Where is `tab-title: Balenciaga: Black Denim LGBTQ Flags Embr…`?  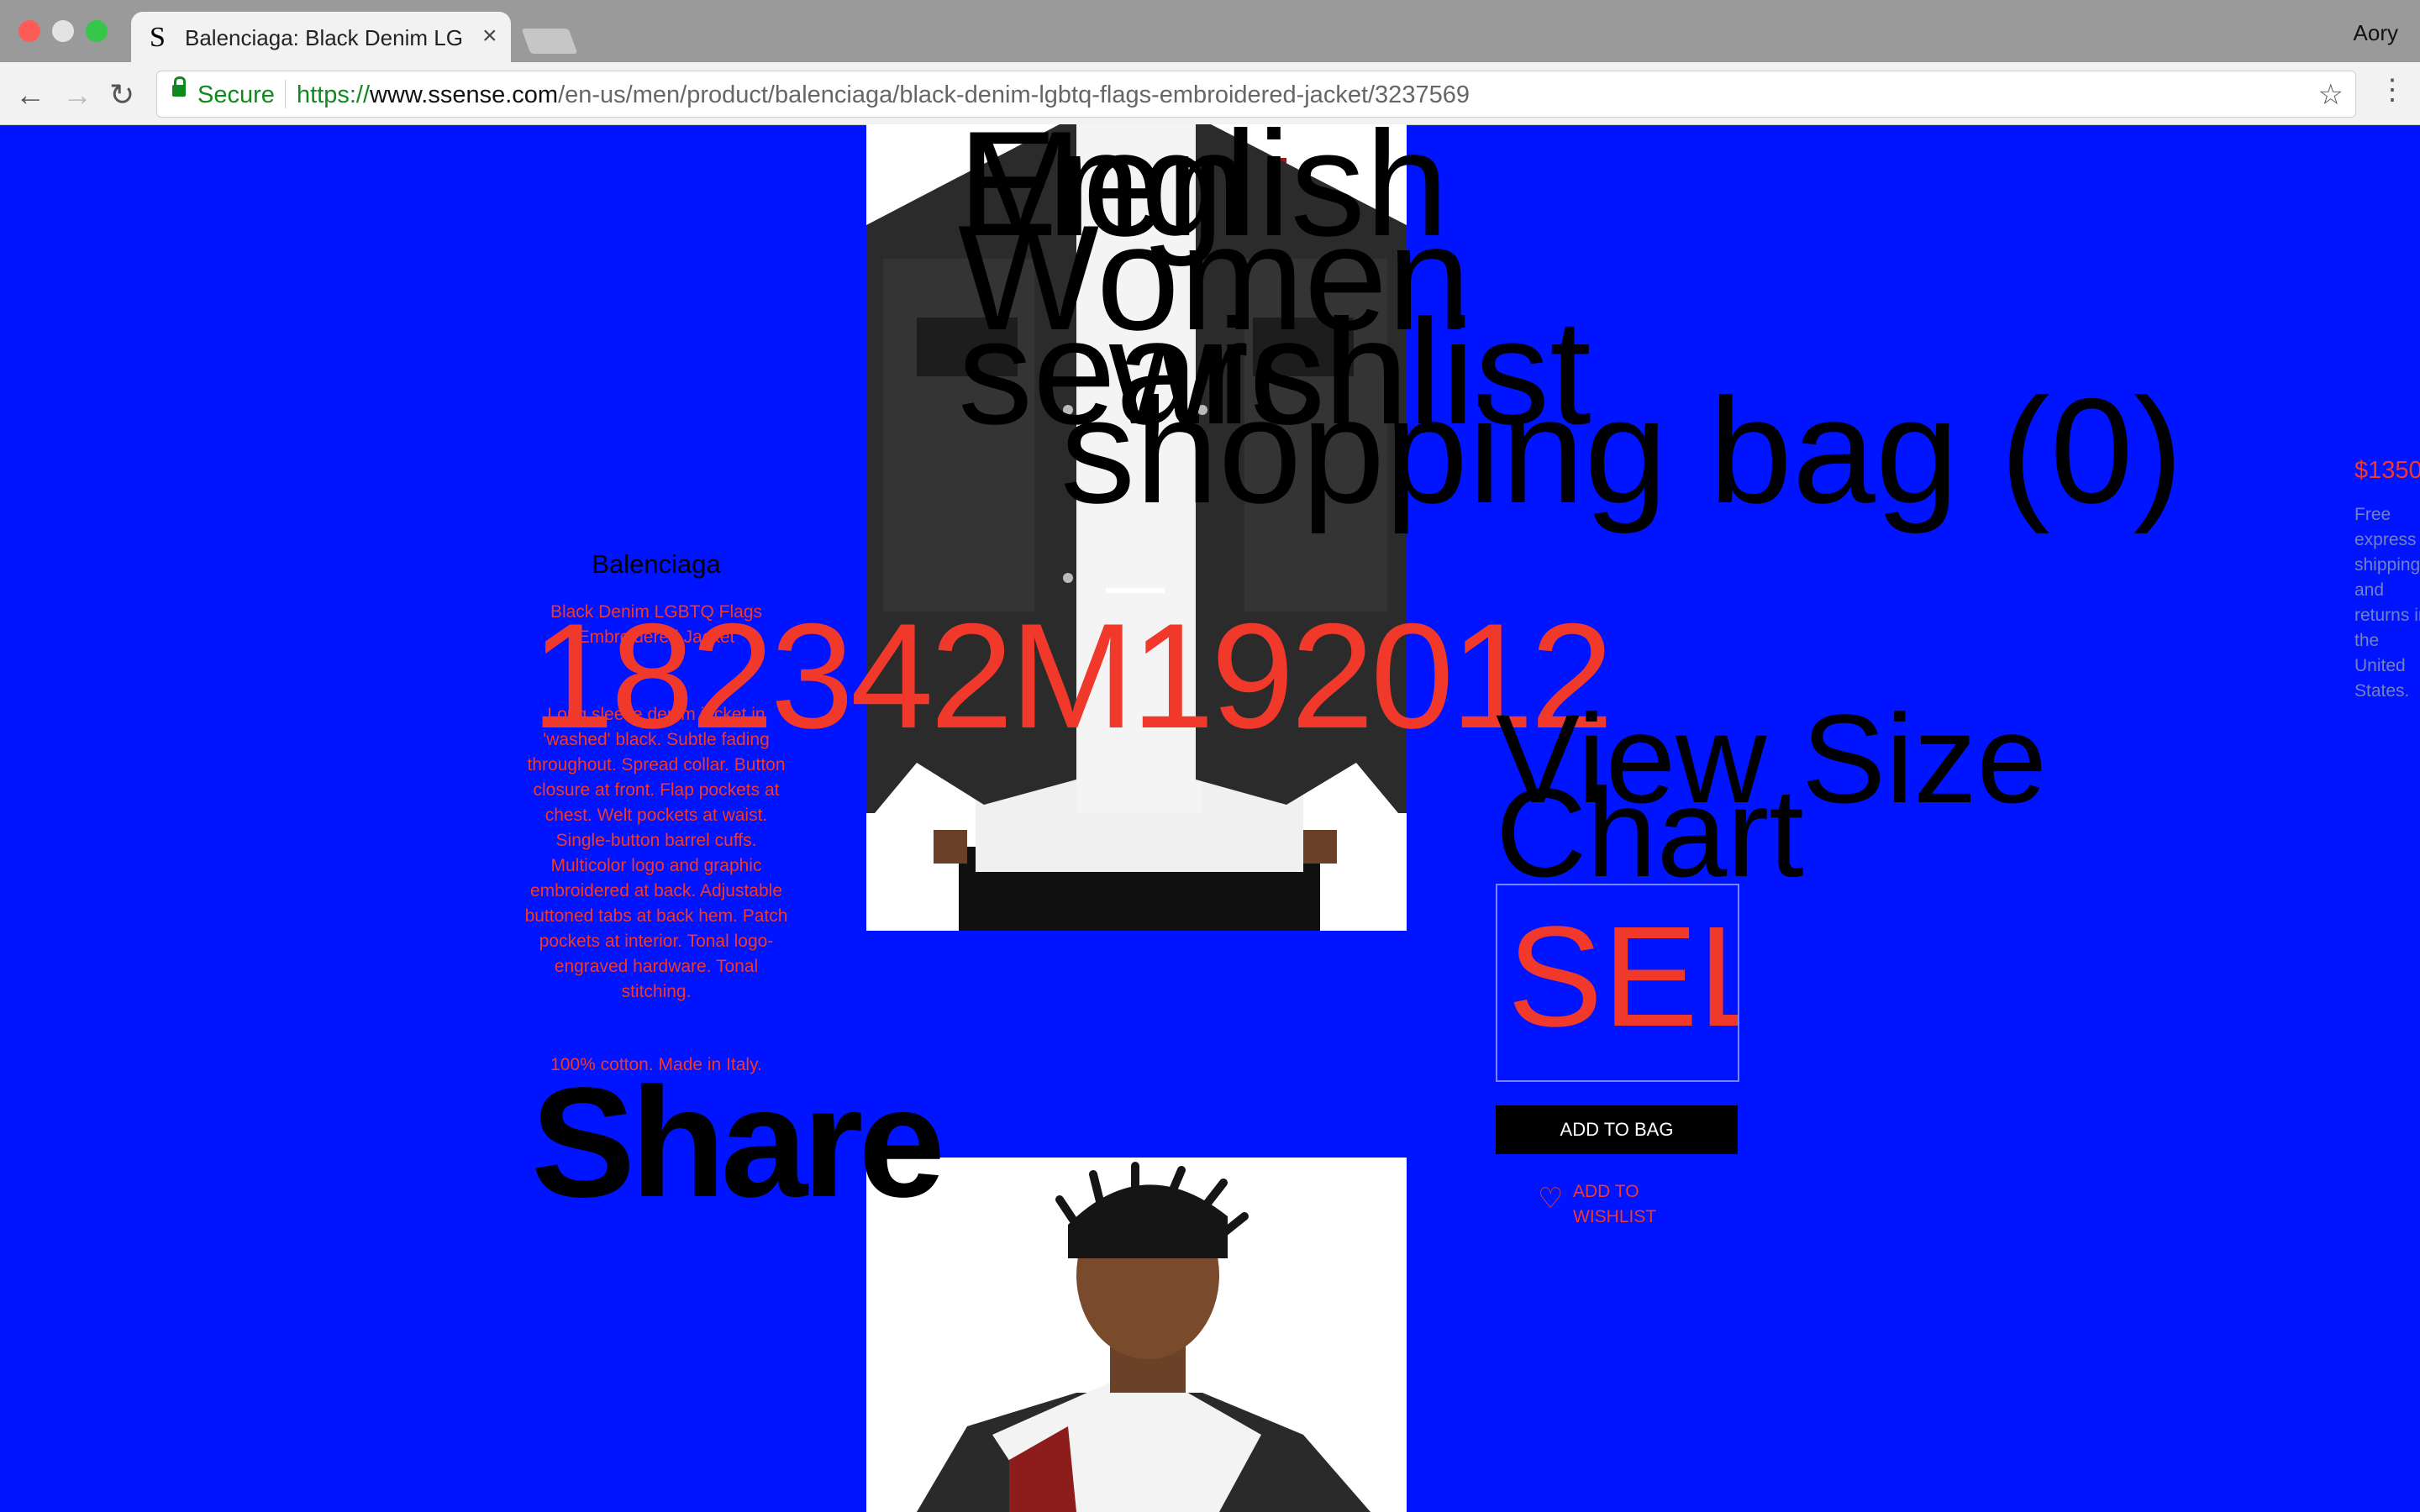
tab-title: Balenciaga: Black Denim LGBTQ Flags Embr… is located at coordinates (323, 37).